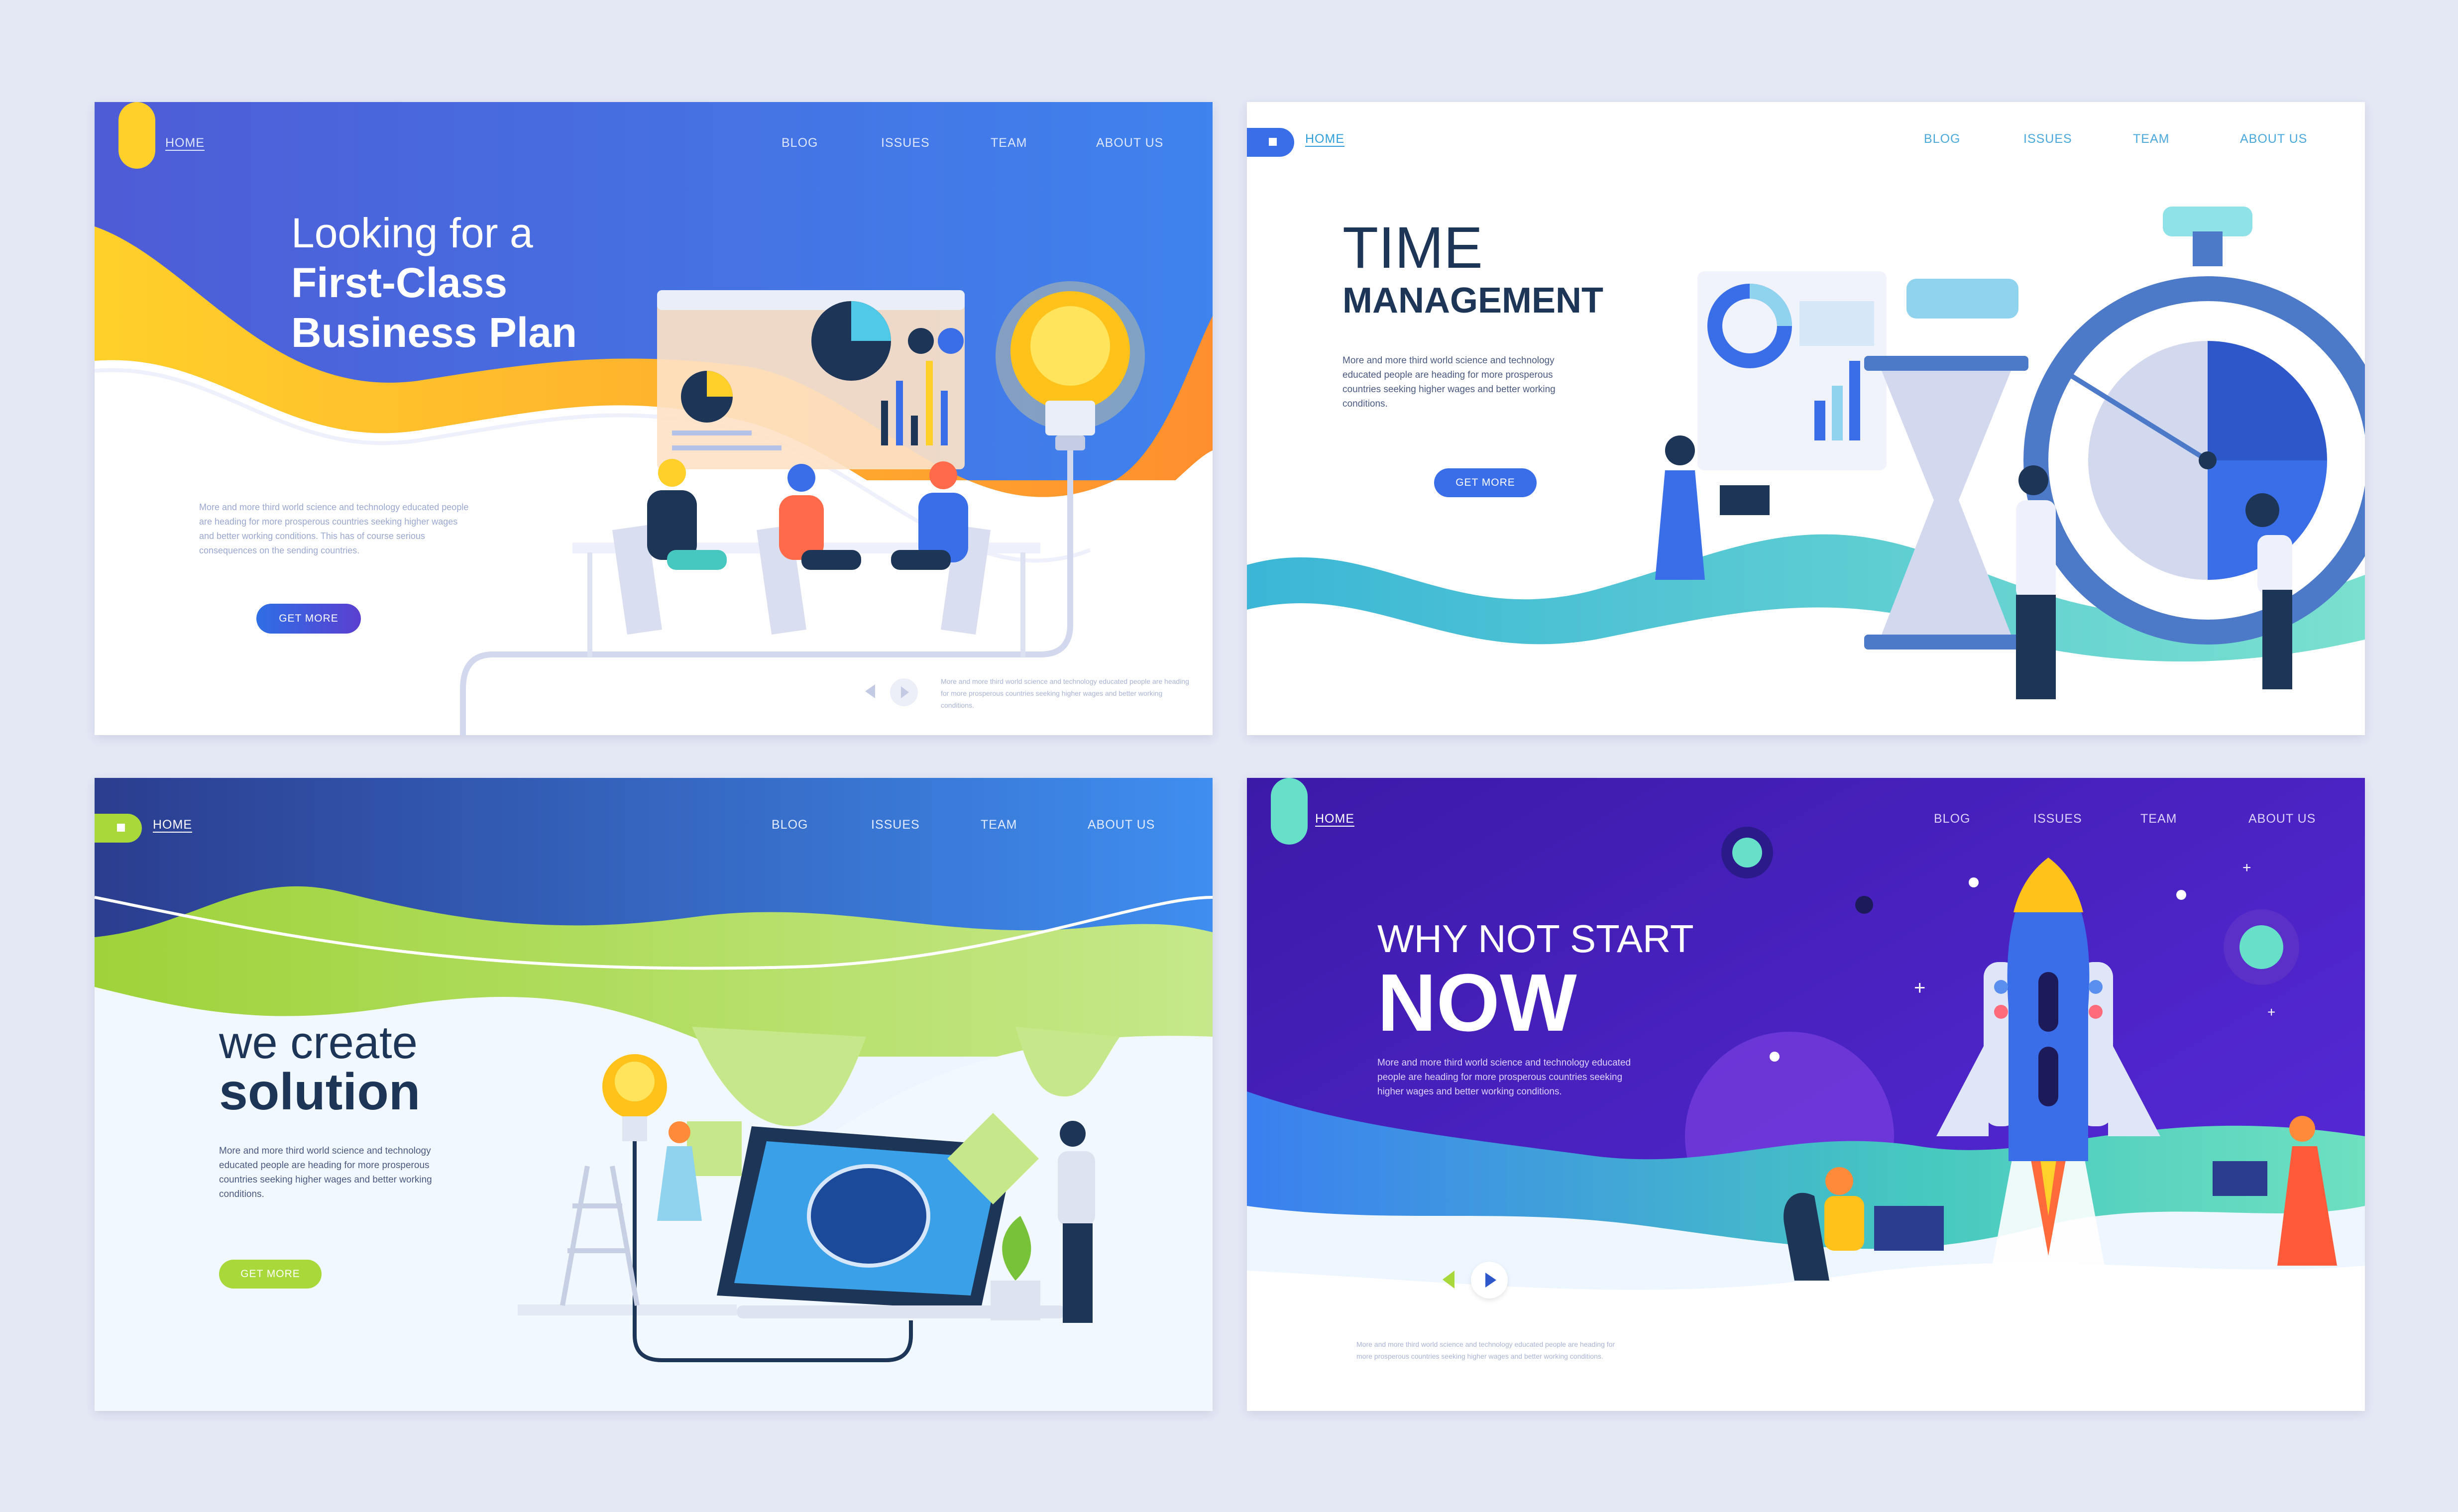 This screenshot has width=2458, height=1512. I want to click on hero-title-line1: Looking for a, so click(412, 233).